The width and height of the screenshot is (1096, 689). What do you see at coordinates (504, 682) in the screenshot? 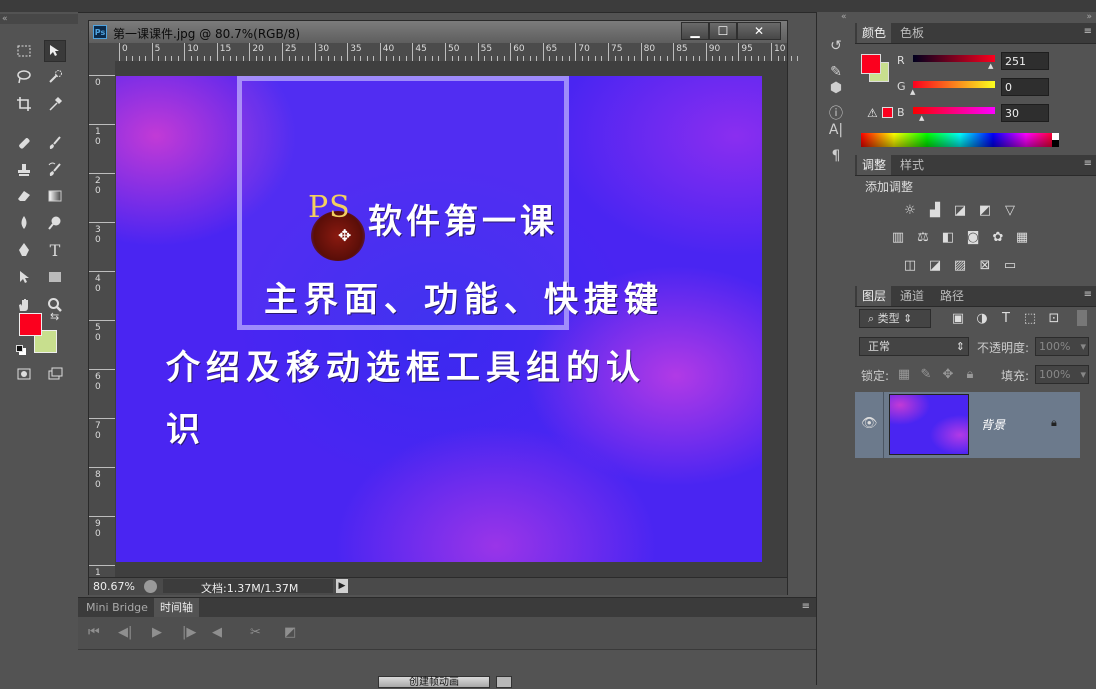
I see `create-animation-dropdown-icon` at bounding box center [504, 682].